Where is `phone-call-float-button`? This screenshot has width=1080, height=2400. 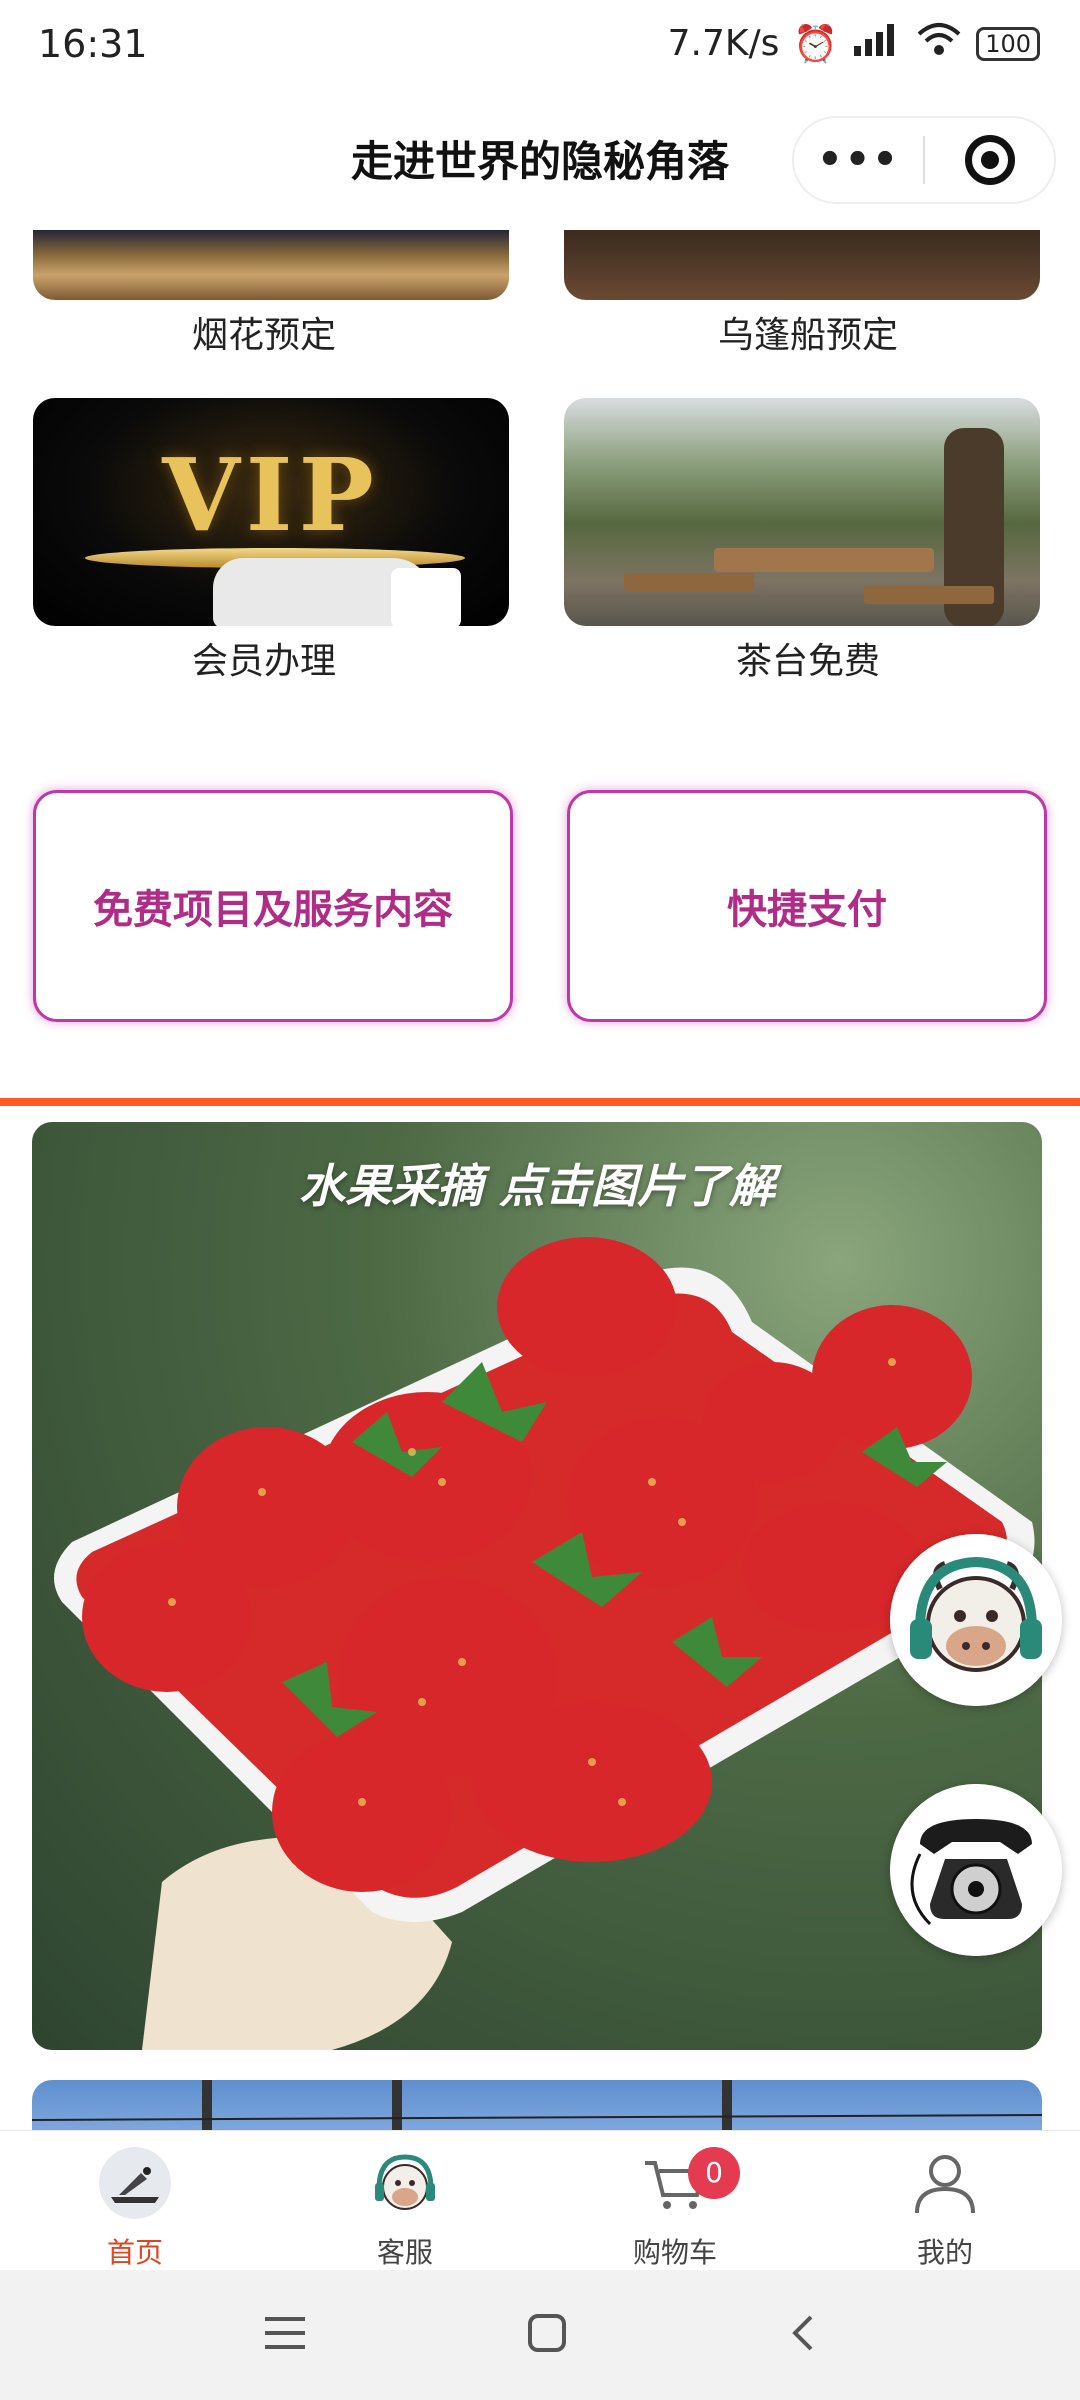 phone-call-float-button is located at coordinates (976, 1870).